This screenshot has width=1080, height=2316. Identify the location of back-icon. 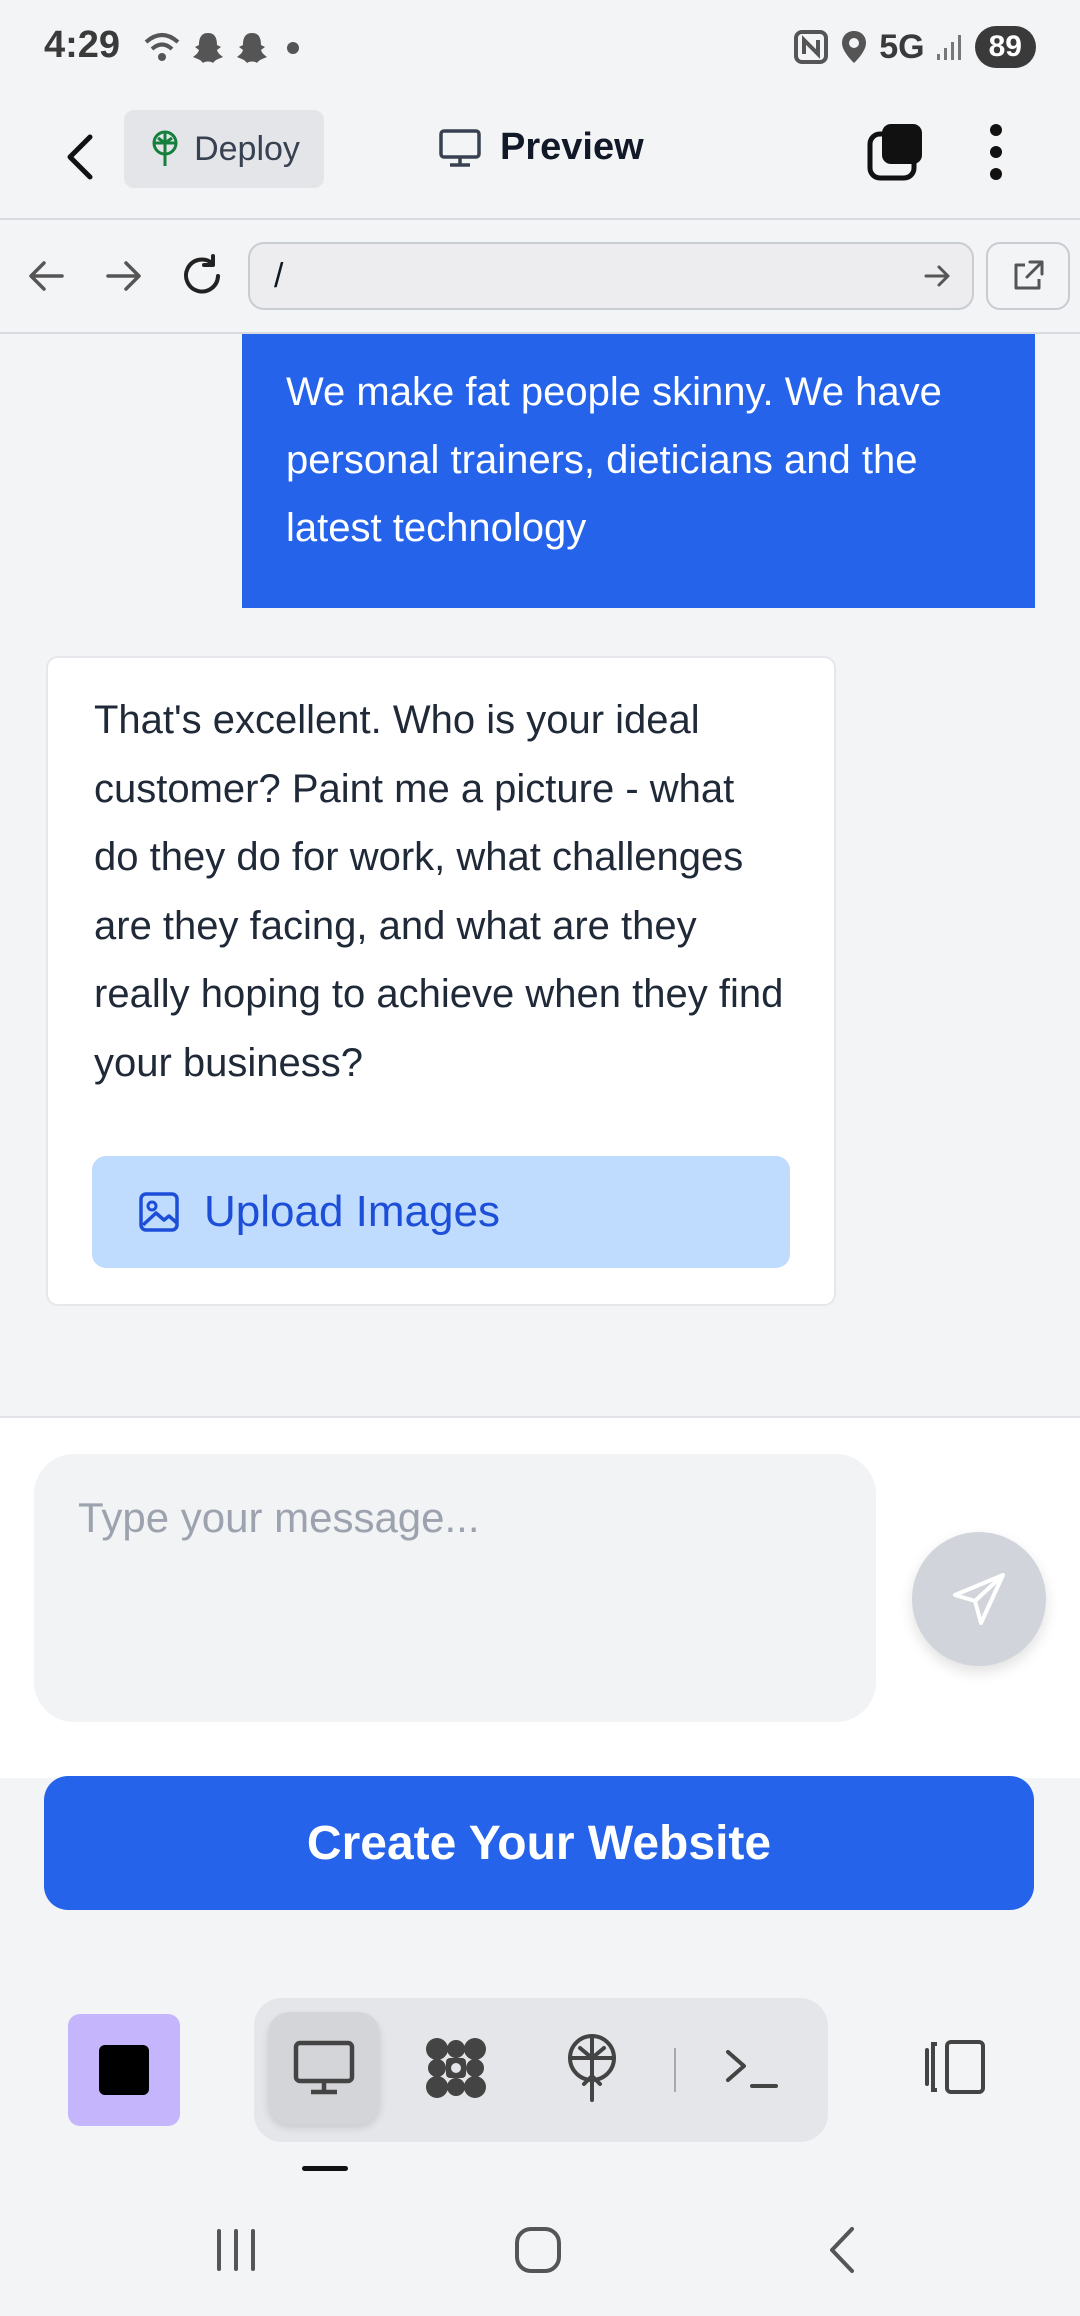
(842, 2250).